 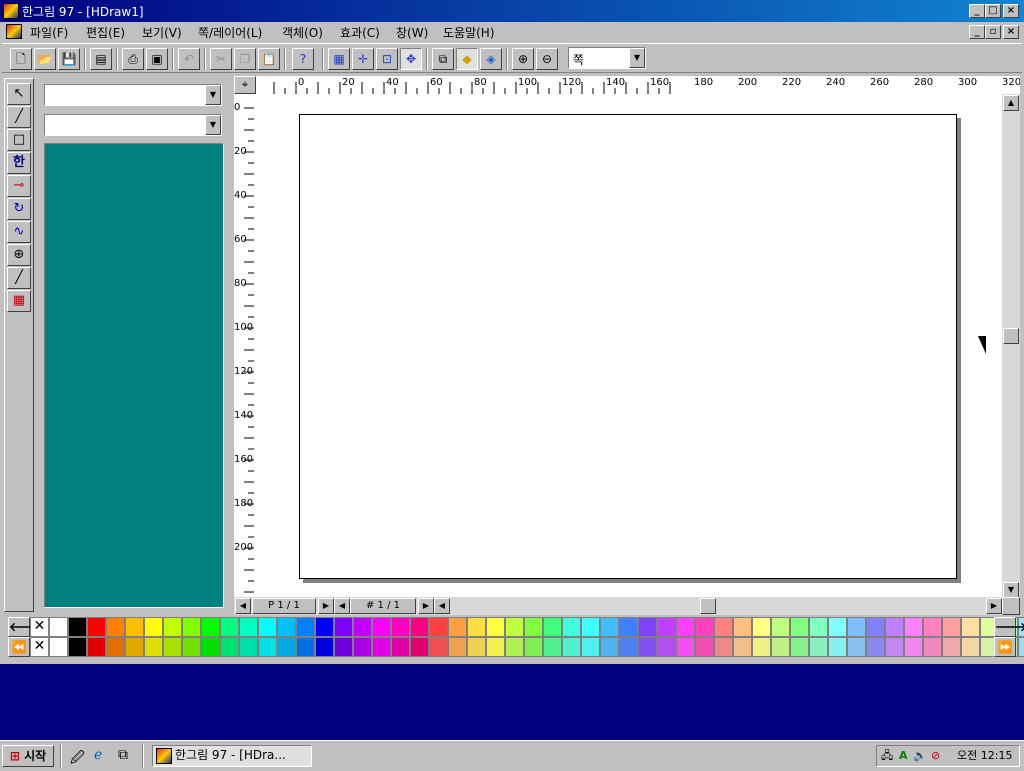 I want to click on scroll-thumb, so click(x=1011, y=336).